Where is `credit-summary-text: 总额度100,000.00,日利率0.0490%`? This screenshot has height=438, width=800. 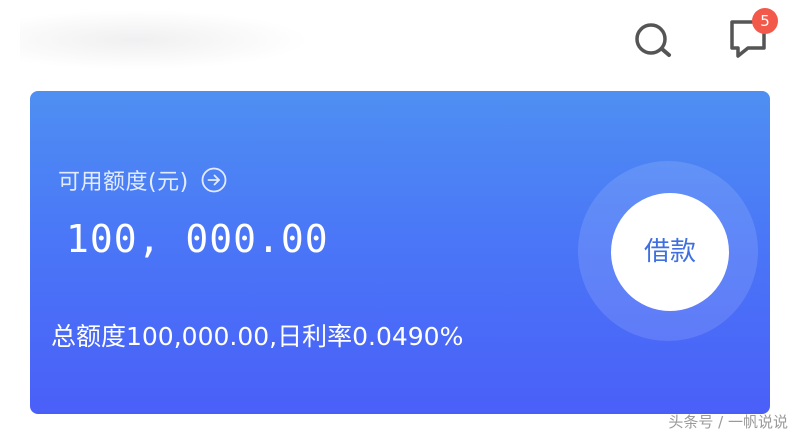 credit-summary-text: 总额度100,000.00,日利率0.0490% is located at coordinates (257, 336).